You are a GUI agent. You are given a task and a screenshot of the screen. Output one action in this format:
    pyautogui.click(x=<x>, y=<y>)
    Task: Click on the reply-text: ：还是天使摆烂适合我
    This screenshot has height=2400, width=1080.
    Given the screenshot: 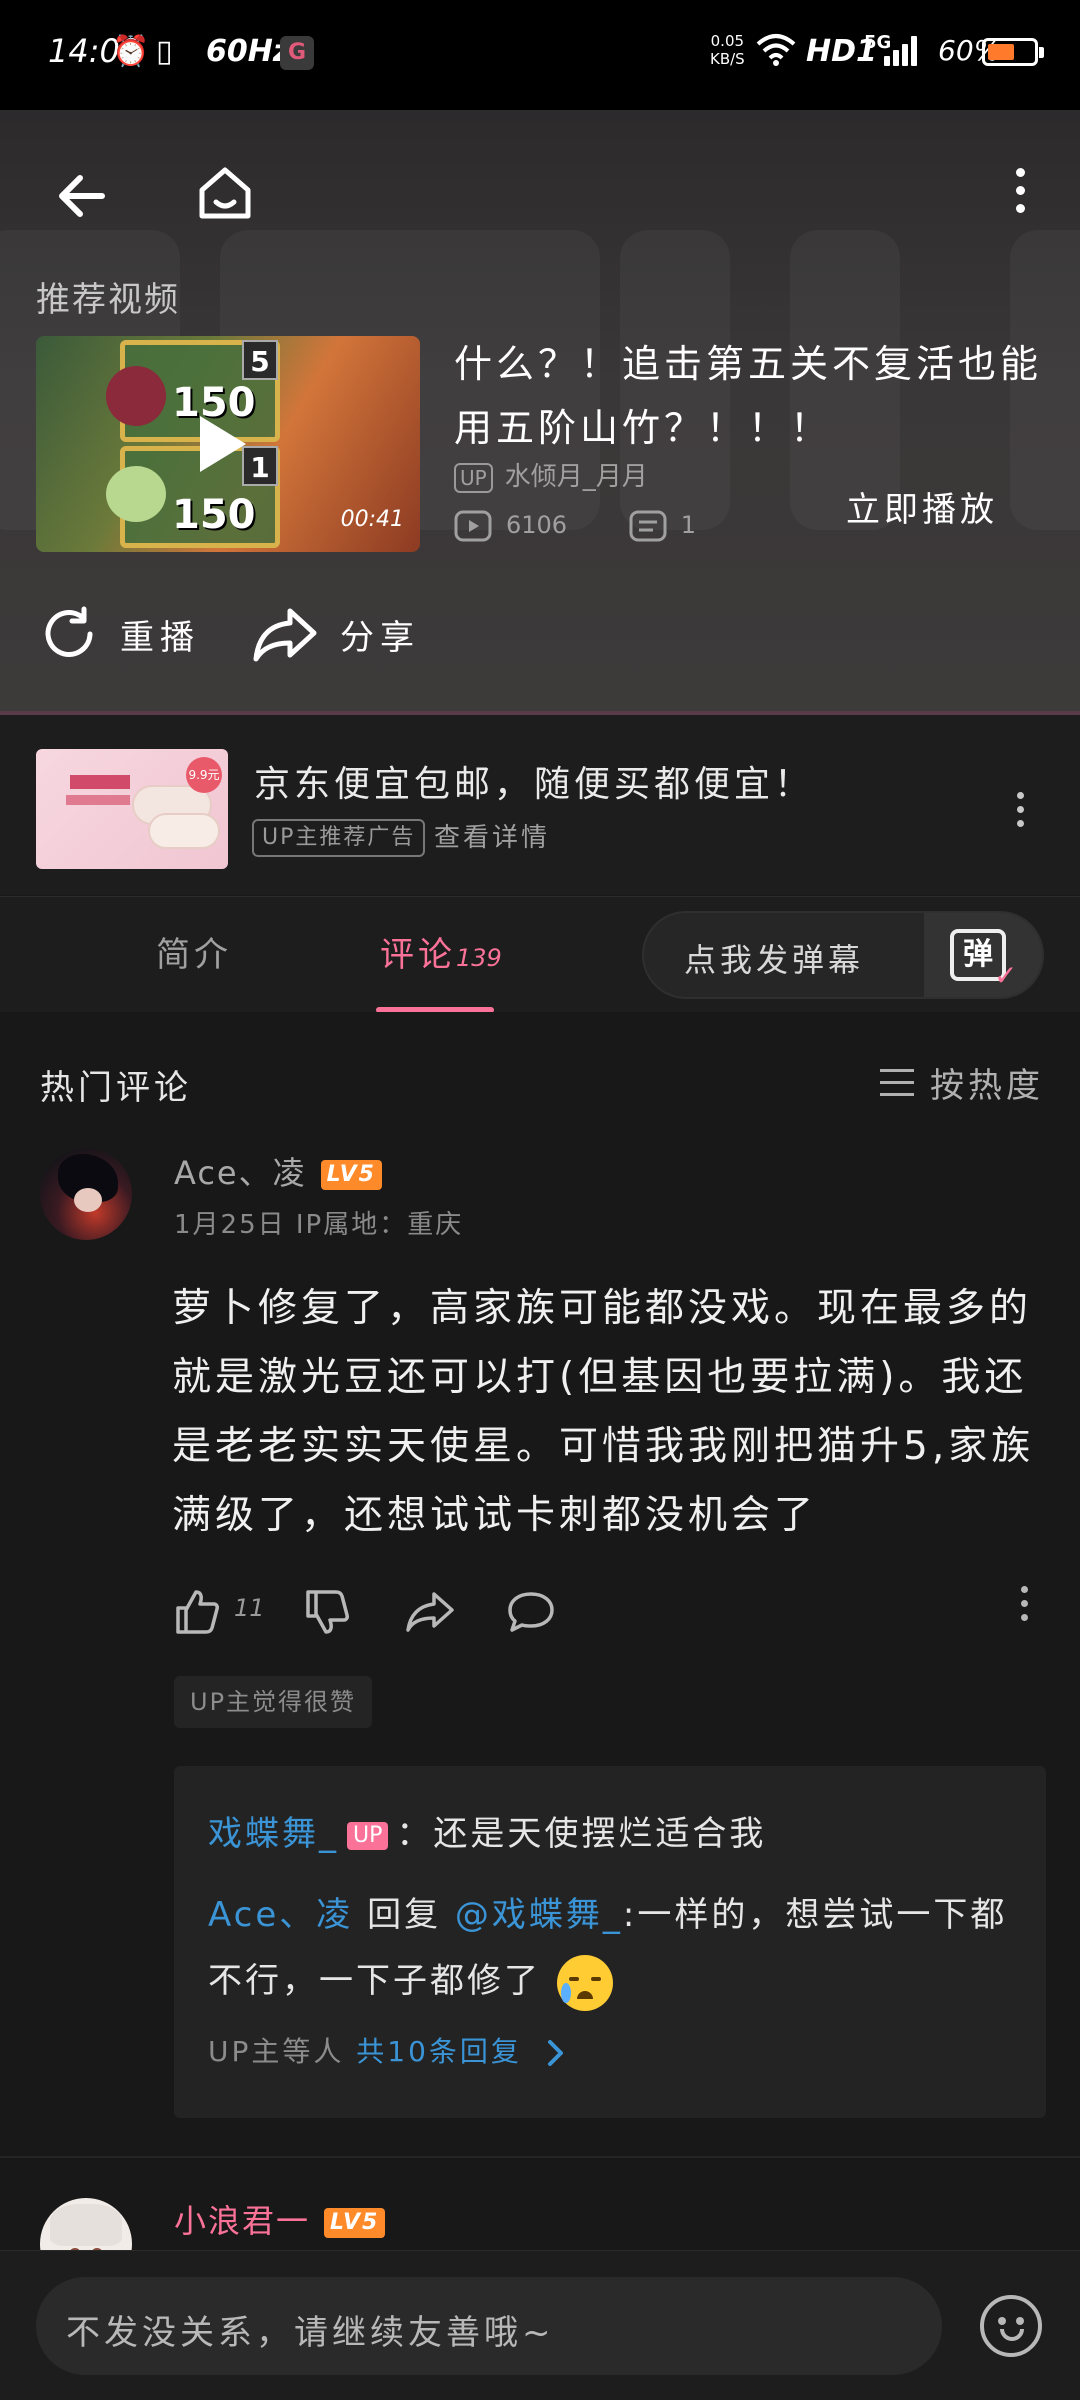 What is the action you would take?
    pyautogui.click(x=581, y=1834)
    